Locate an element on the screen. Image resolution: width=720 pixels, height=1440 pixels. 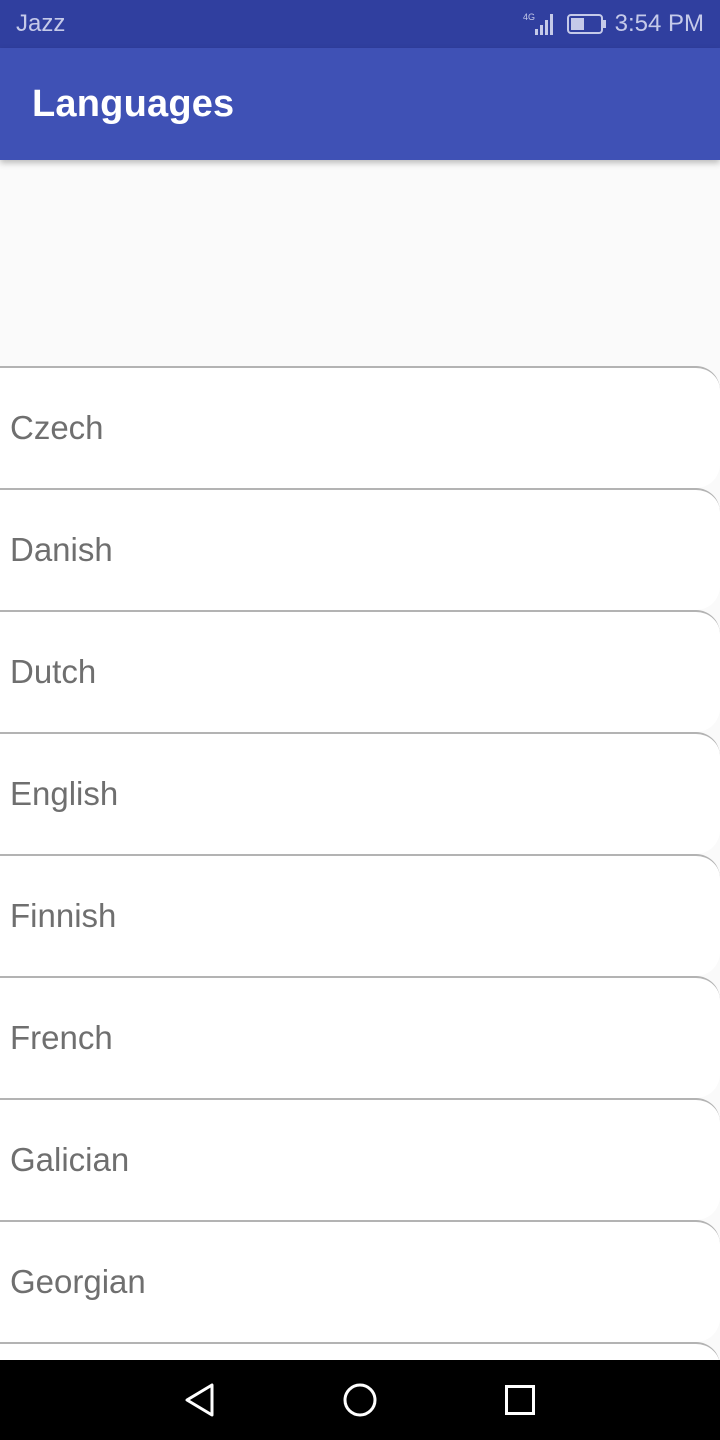
list-item-label: Galician is located at coordinates (70, 1159).